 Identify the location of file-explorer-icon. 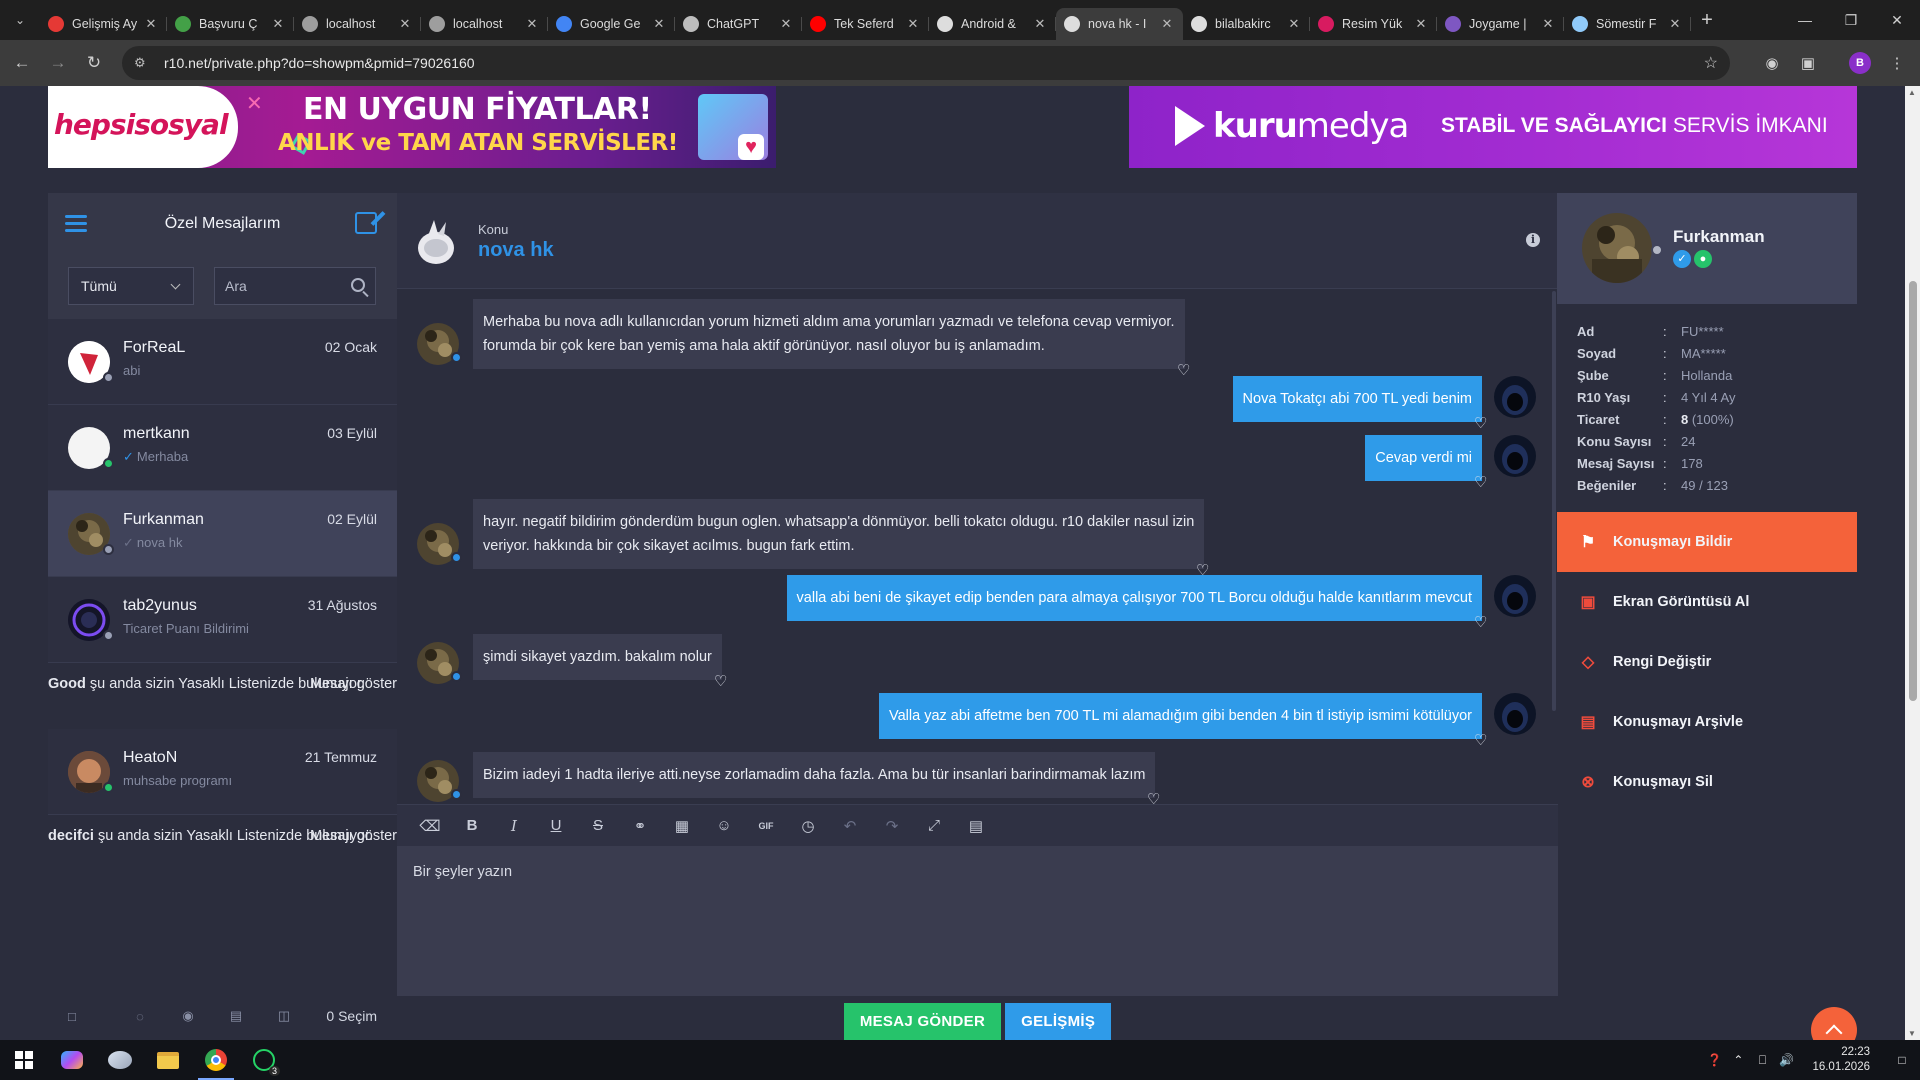
(168, 1060).